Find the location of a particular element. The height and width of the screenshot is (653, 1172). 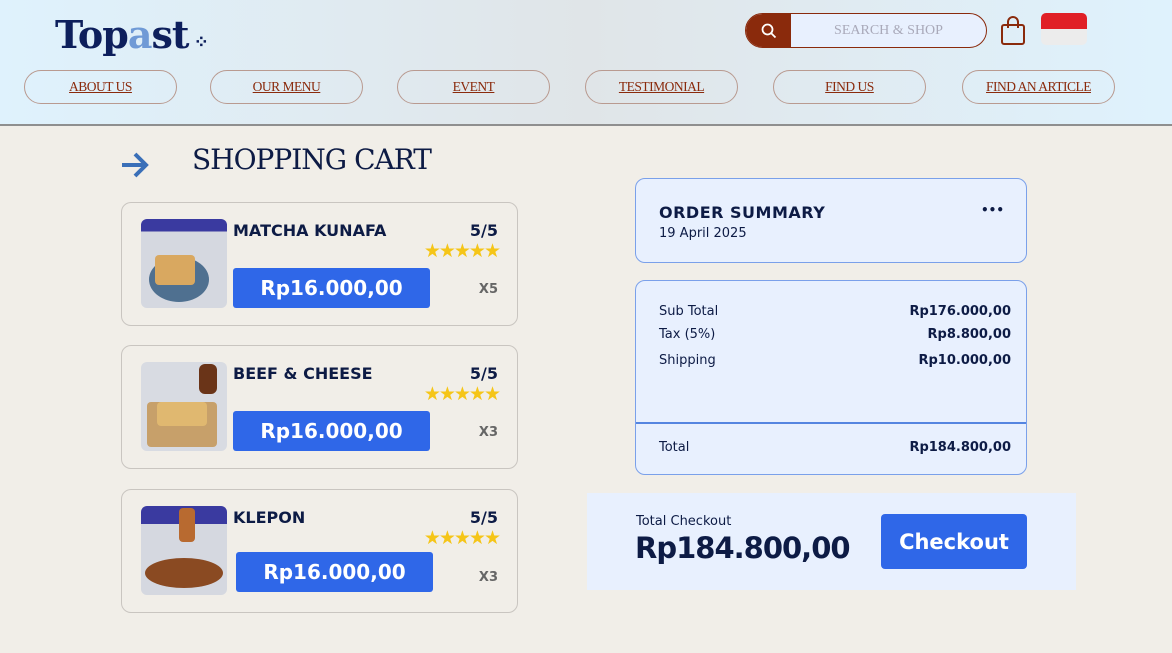

search-button is located at coordinates (768, 30).